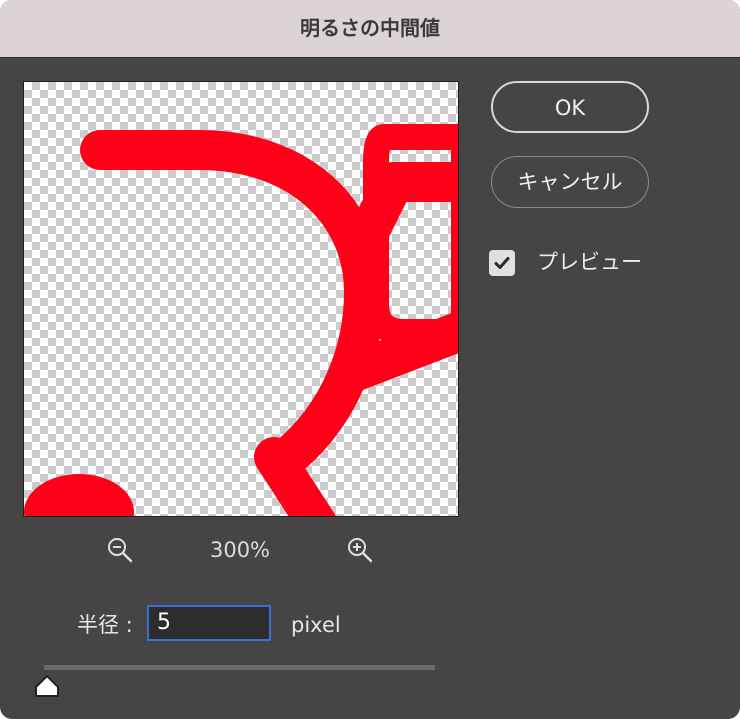 This screenshot has width=740, height=719. I want to click on radius-slider-thumb, so click(47, 686).